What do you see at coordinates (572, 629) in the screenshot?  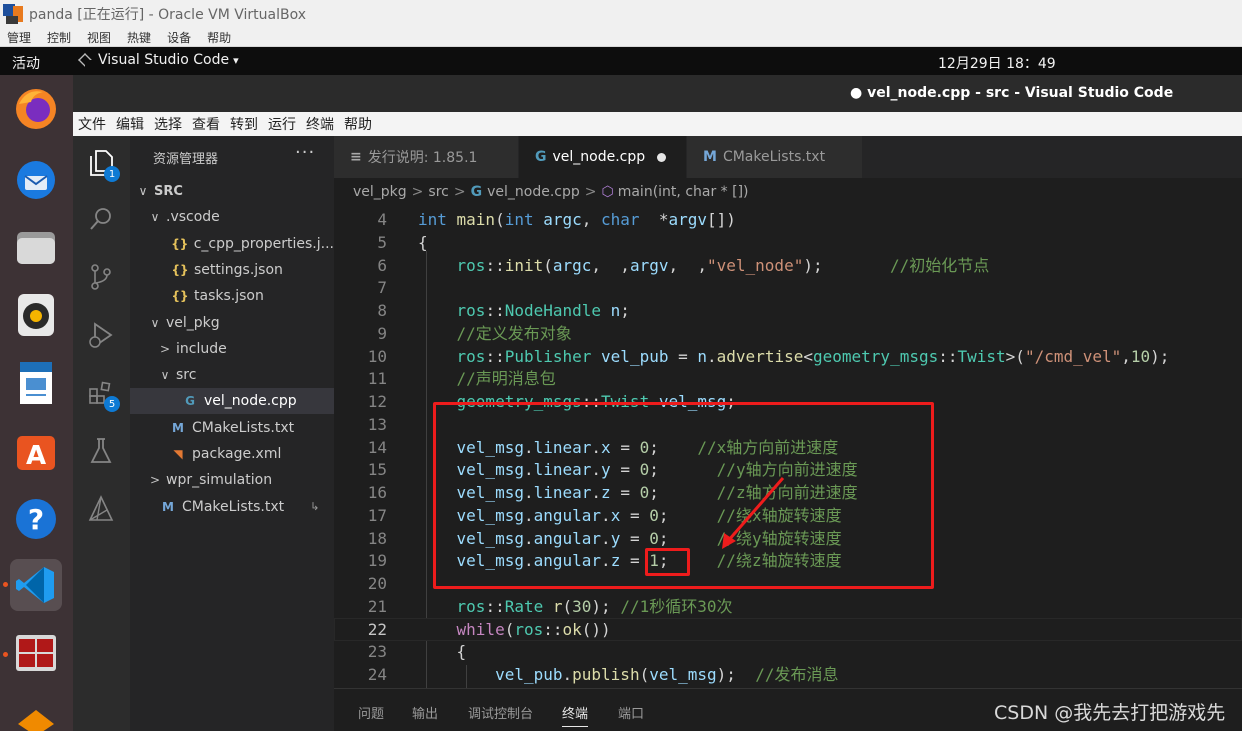 I see `code-token: ok` at bounding box center [572, 629].